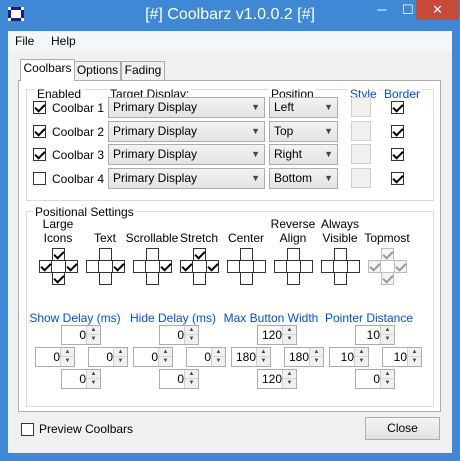 This screenshot has width=460, height=461. Describe the element at coordinates (47, 70) in the screenshot. I see `tab-coolbars: Coolbars` at that location.